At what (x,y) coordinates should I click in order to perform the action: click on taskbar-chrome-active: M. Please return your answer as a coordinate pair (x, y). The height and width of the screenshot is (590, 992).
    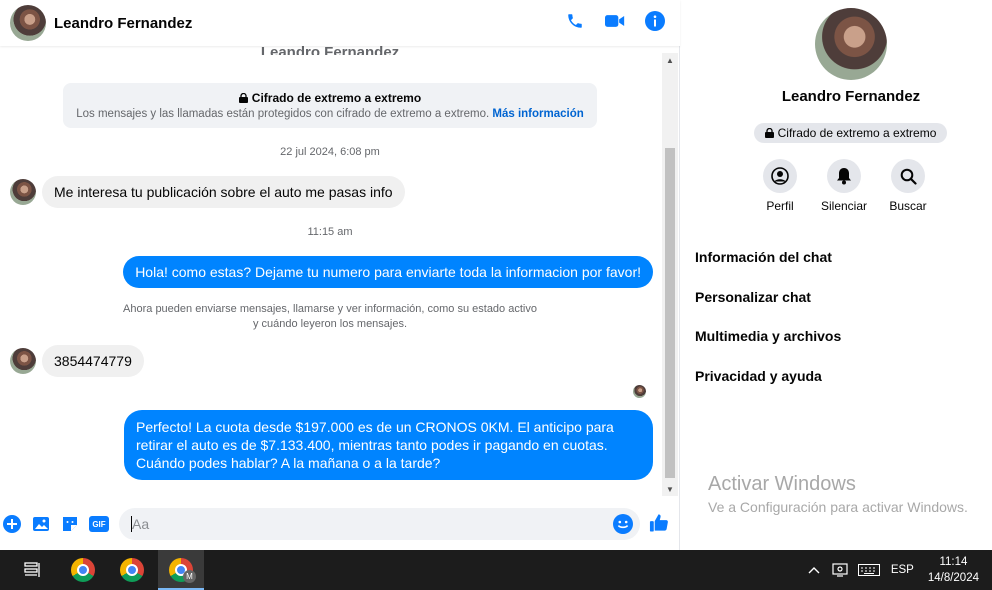
    Looking at the image, I should click on (181, 570).